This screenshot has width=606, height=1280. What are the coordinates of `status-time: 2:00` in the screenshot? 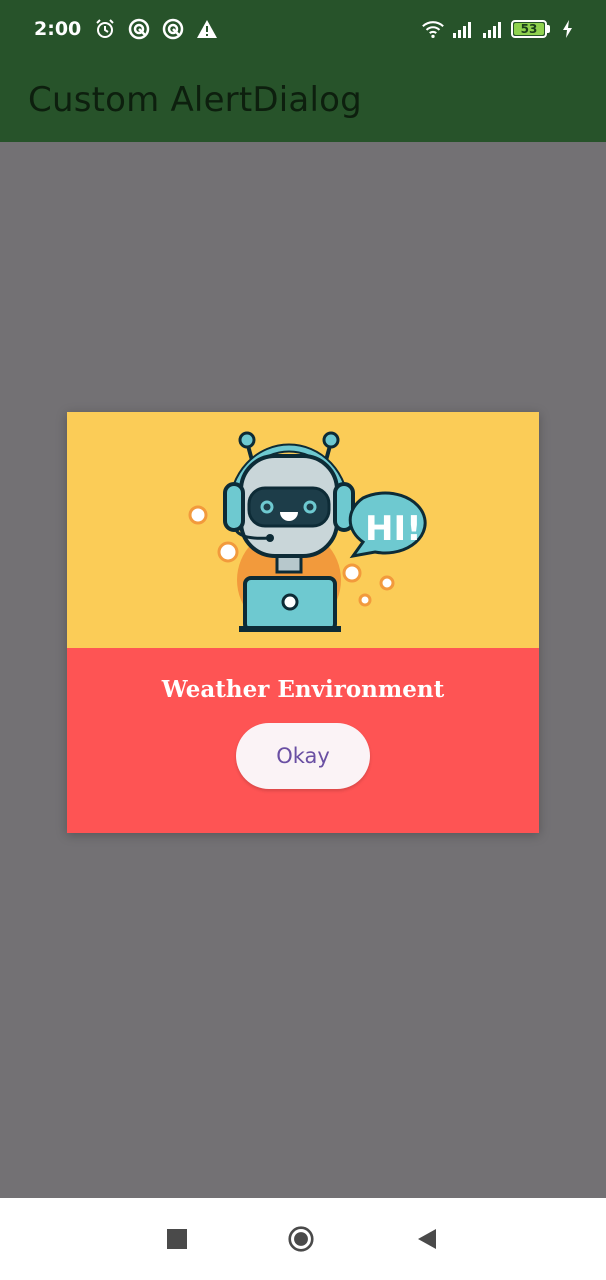 It's located at (58, 29).